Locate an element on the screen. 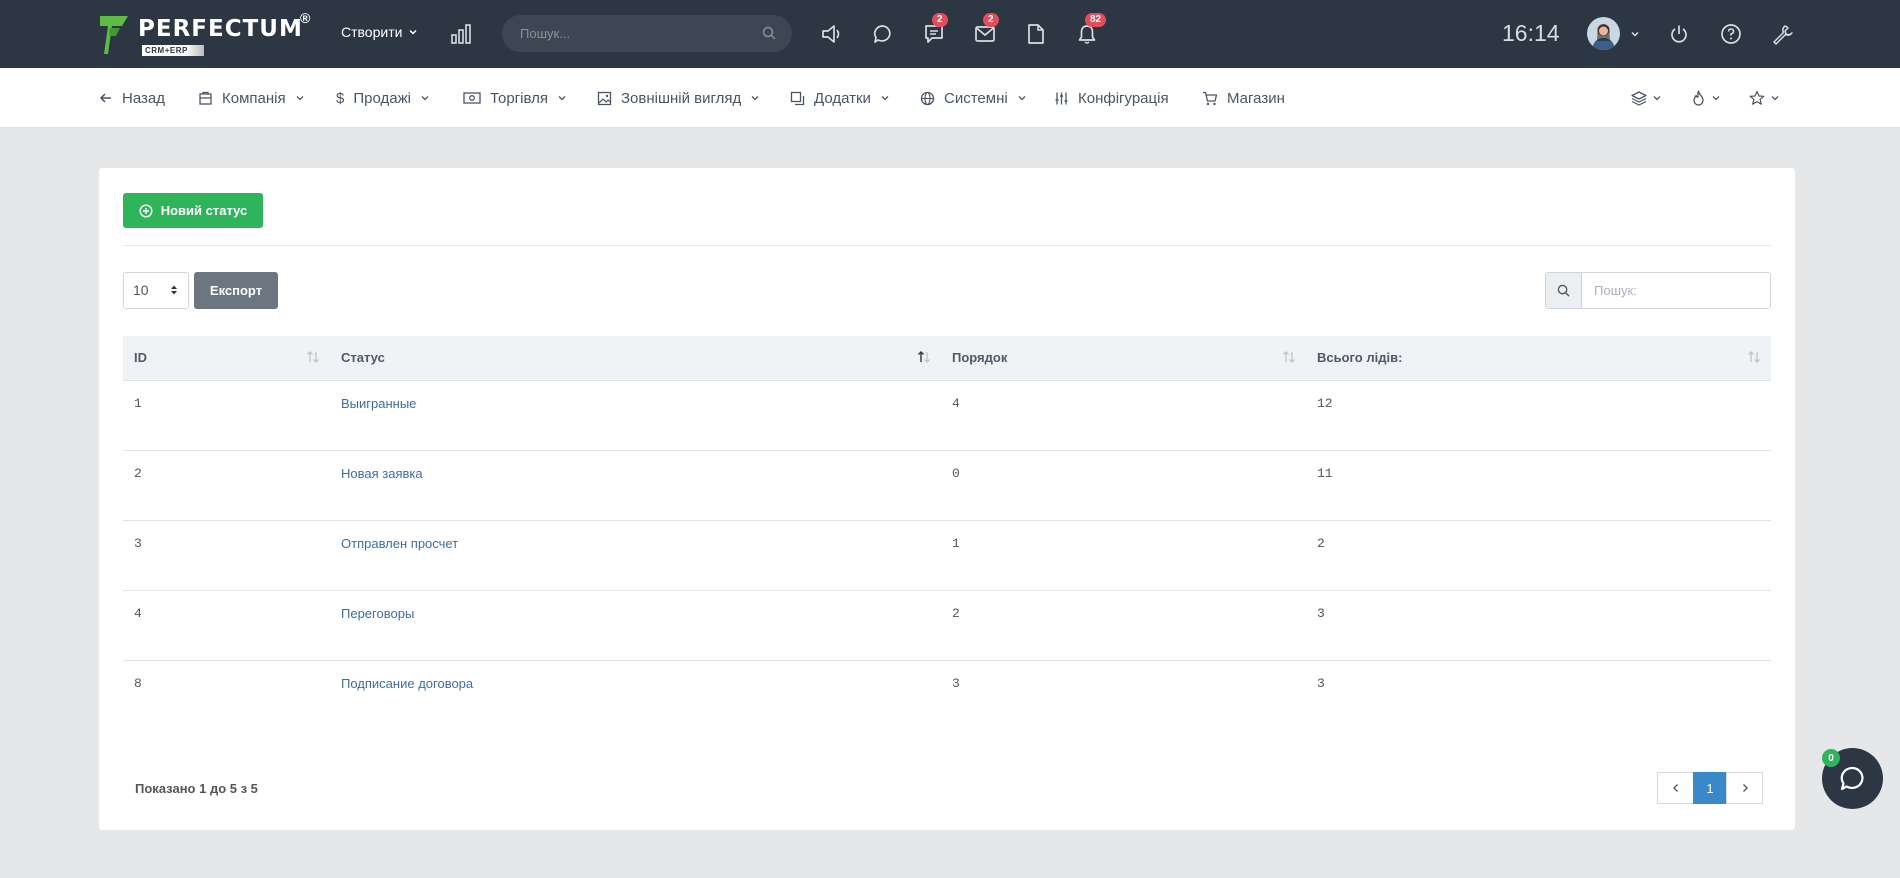 This screenshot has height=878, width=1900. nav-store: Магазин is located at coordinates (1243, 98).